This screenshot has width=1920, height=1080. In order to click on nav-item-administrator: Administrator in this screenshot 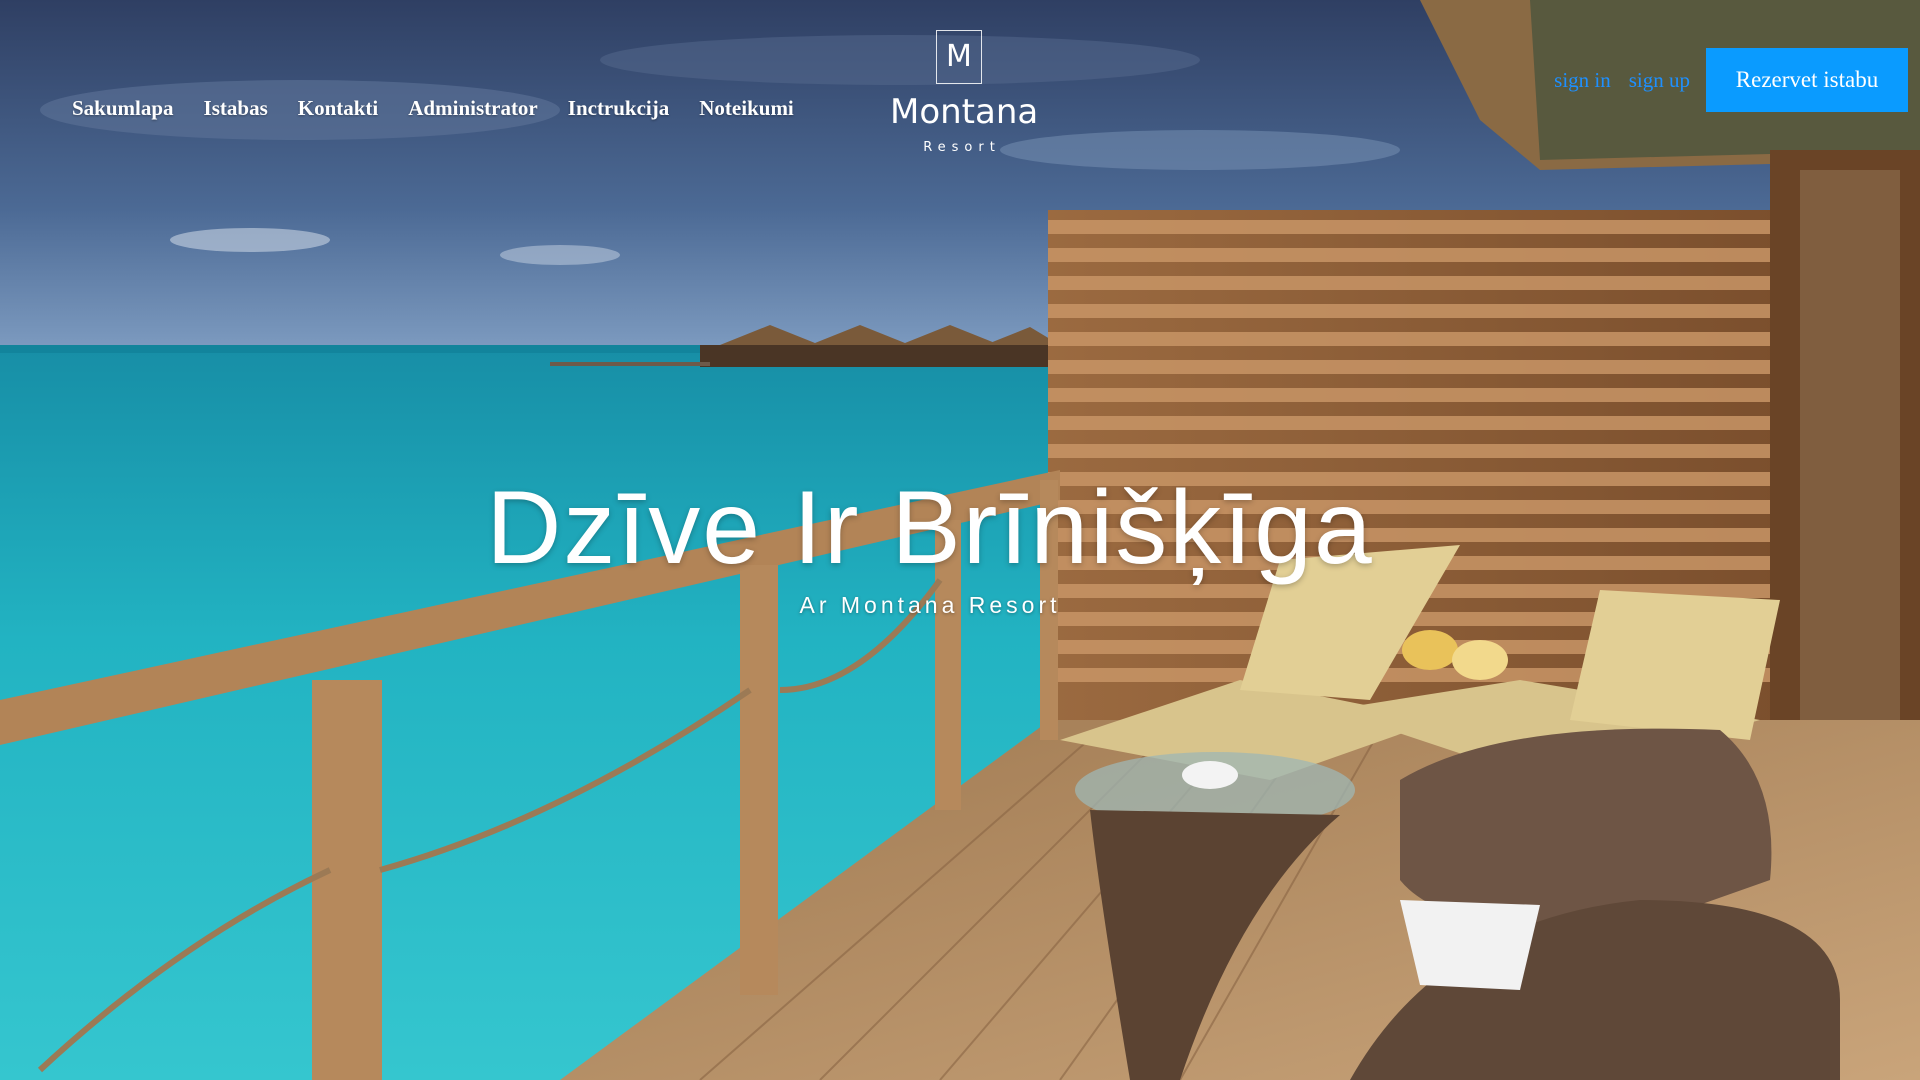, I will do `click(473, 108)`.